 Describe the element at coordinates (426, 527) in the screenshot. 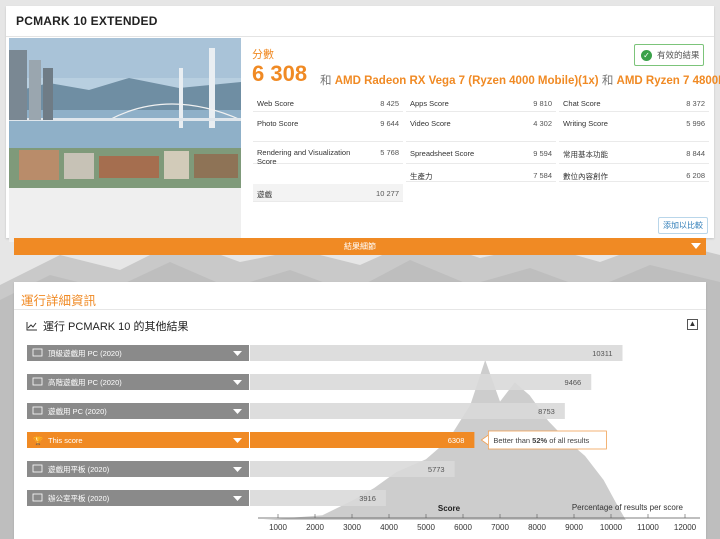

I see `x-tick-label: 5000` at that location.